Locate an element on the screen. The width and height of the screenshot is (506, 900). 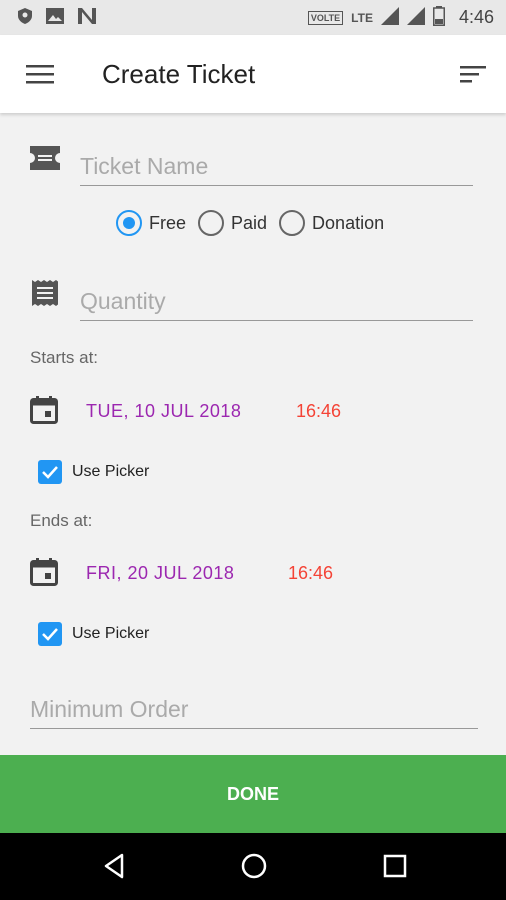
radio-donation: Donation is located at coordinates (331, 223).